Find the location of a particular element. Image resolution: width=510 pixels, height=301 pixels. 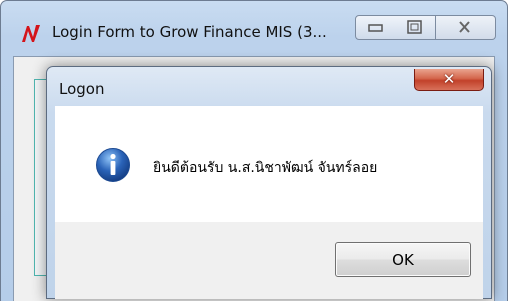

dialog-title: Logon is located at coordinates (82, 89).